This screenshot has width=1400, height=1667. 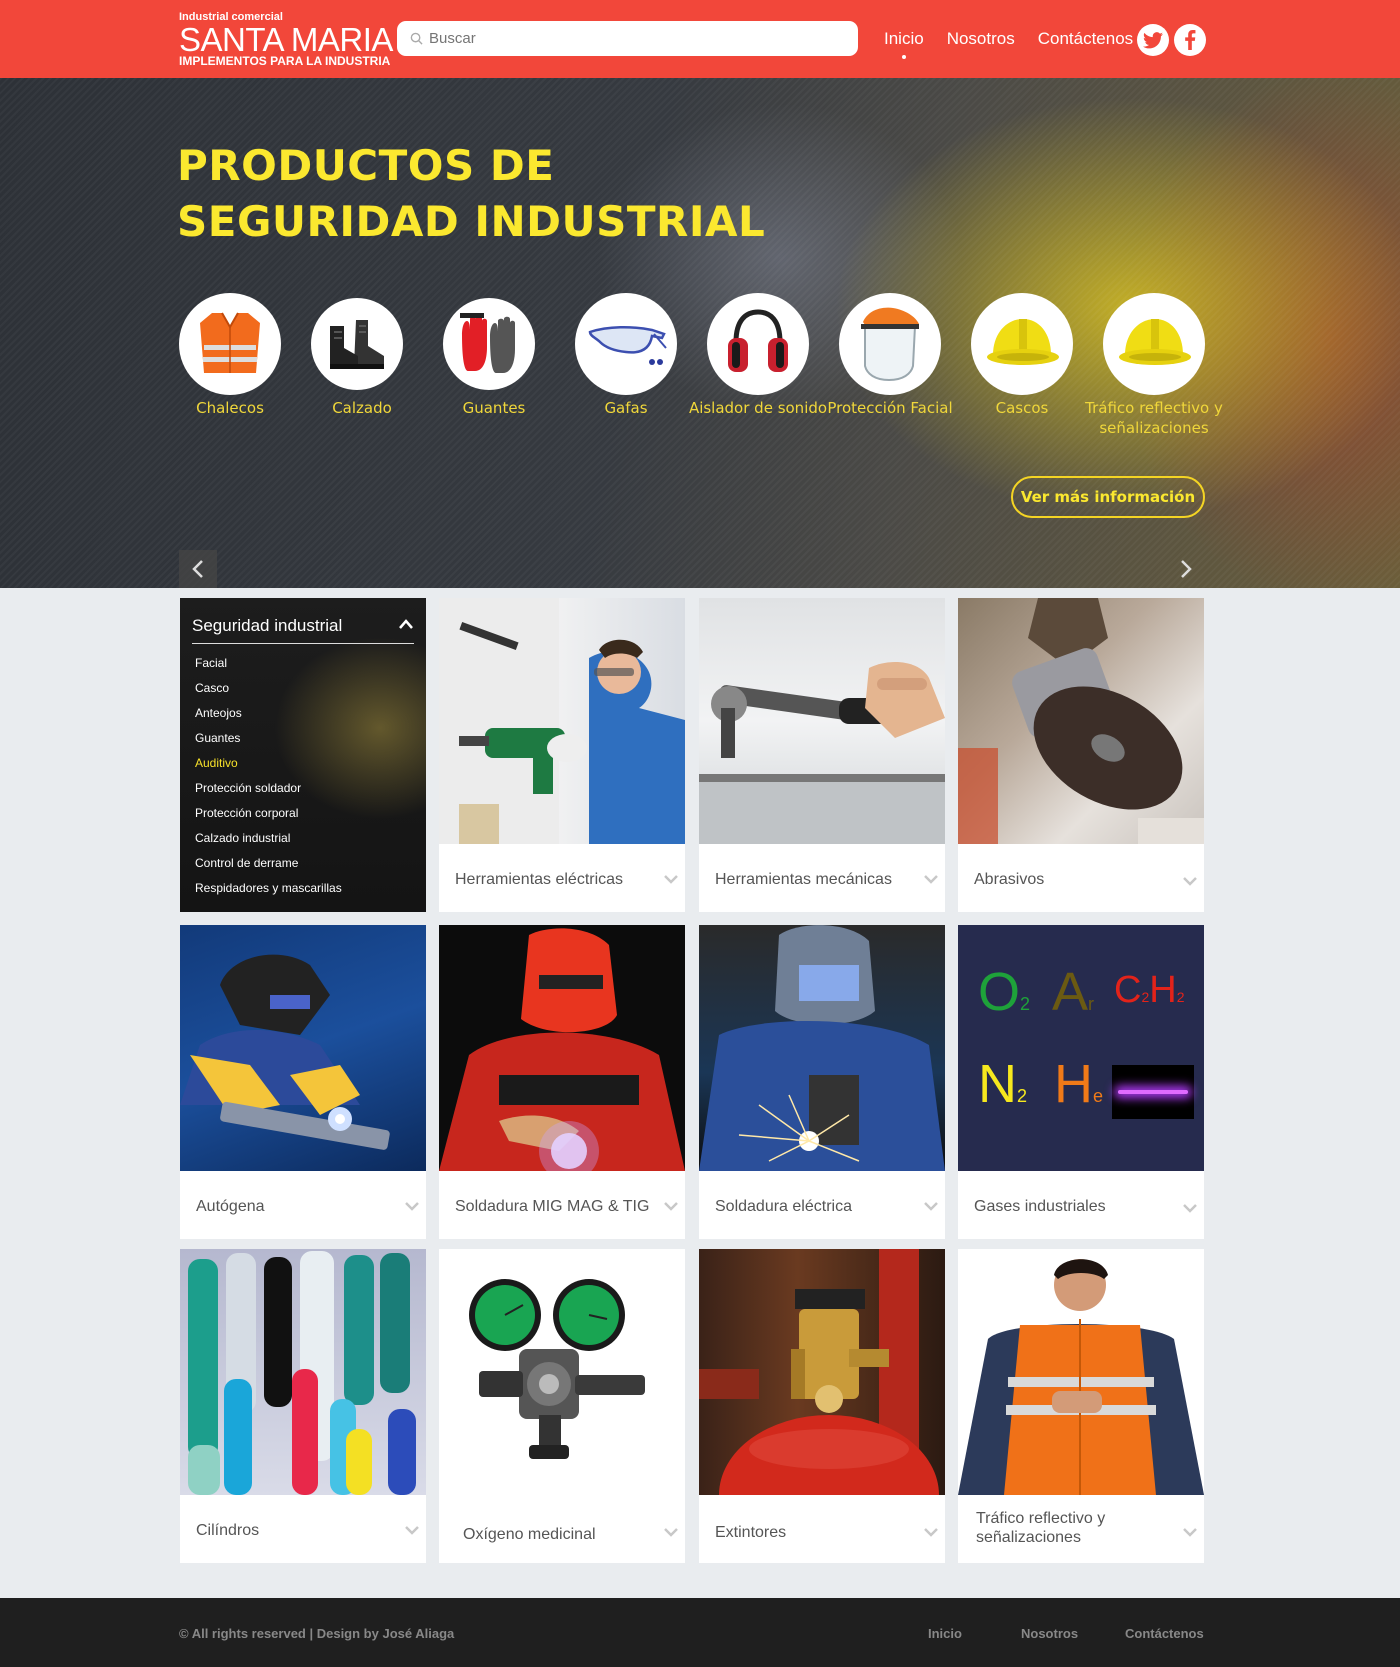 What do you see at coordinates (945, 1633) in the screenshot?
I see `footer-nav-inicio: Inicio` at bounding box center [945, 1633].